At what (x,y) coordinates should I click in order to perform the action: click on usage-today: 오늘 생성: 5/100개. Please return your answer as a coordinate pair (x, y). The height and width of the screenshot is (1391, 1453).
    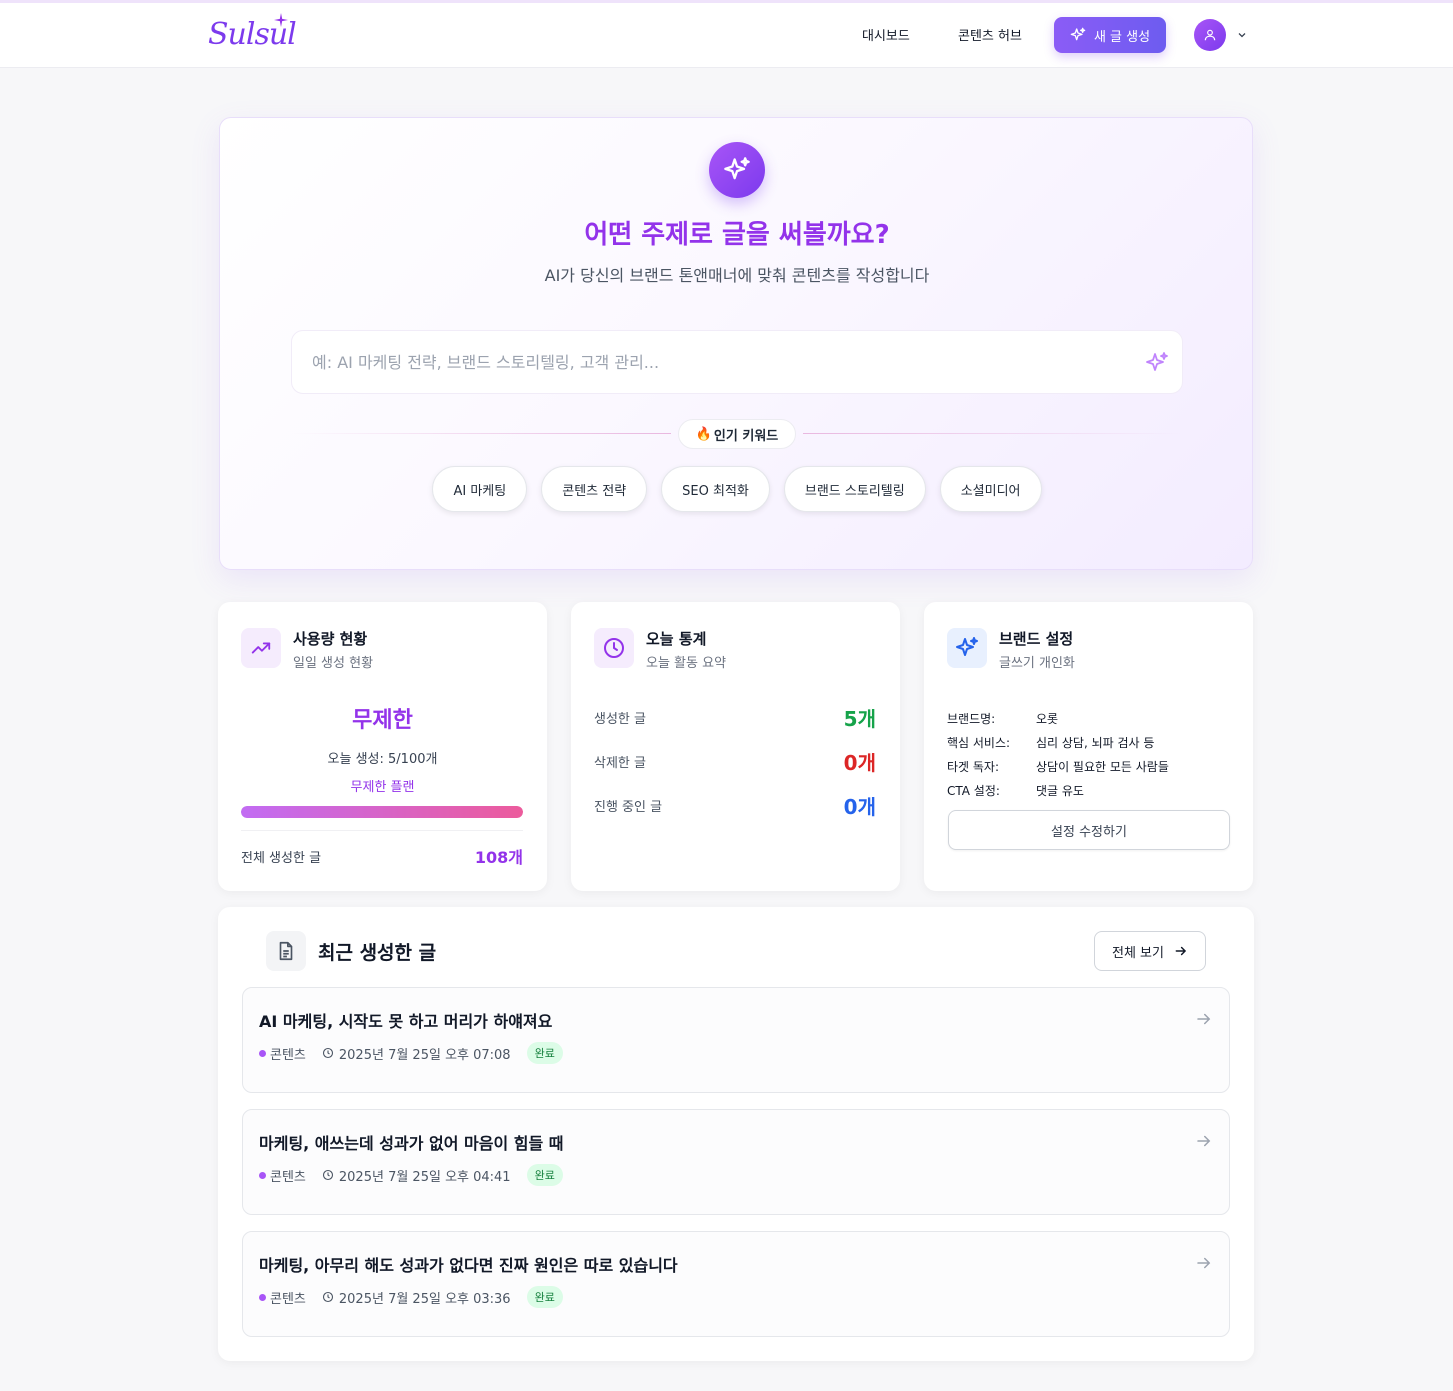
    Looking at the image, I should click on (382, 759).